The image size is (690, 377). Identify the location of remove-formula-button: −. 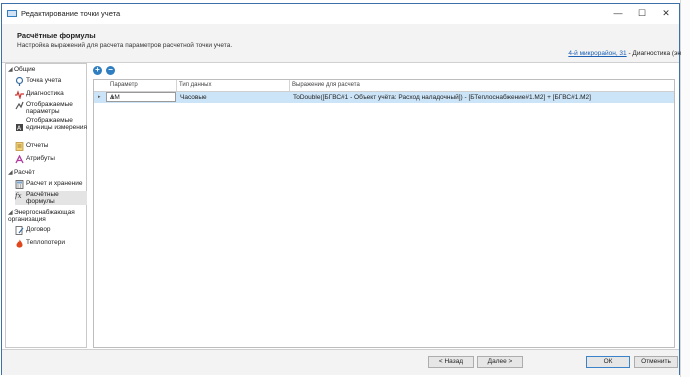
(110, 70).